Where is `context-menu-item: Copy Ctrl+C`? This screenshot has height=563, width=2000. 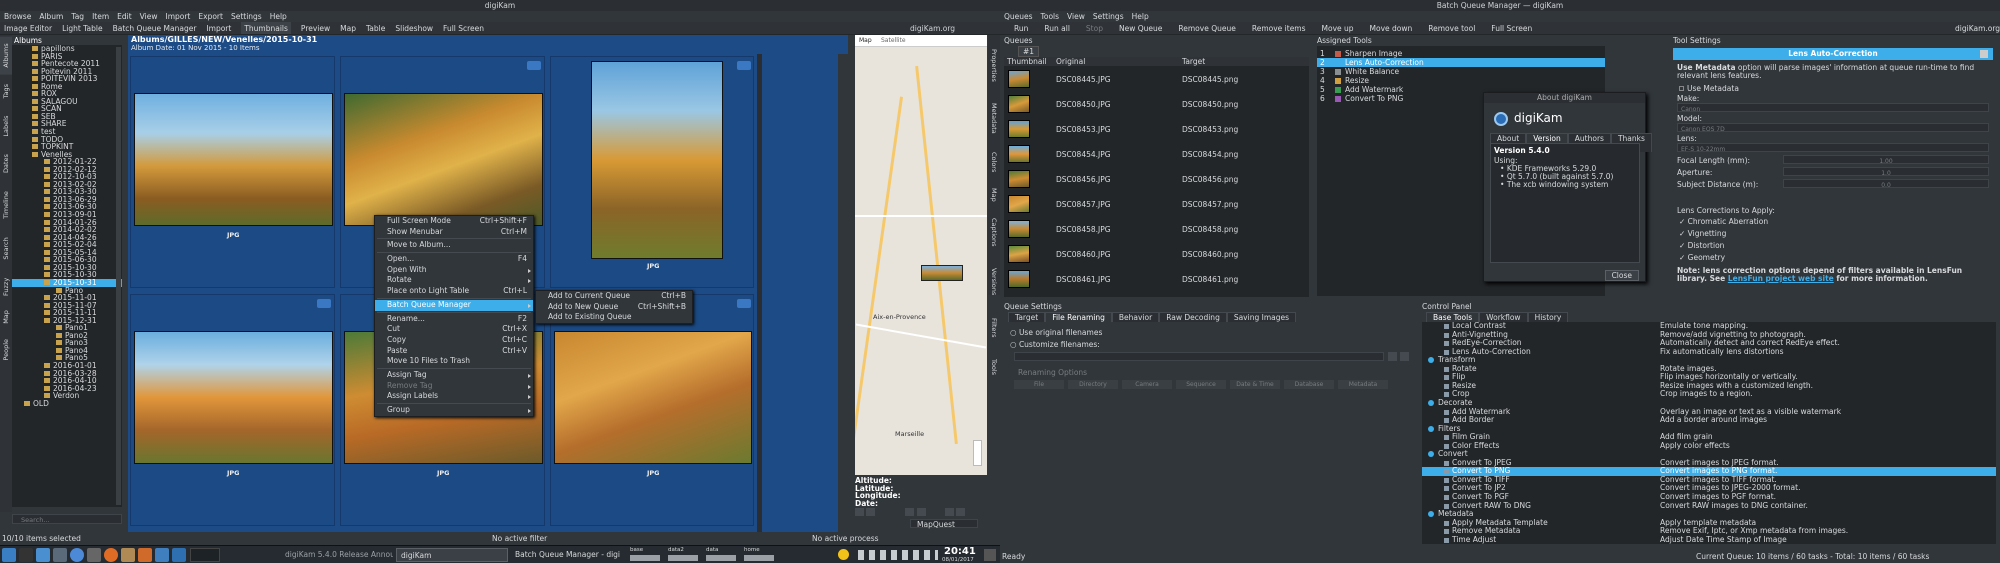
context-menu-item: Copy Ctrl+C is located at coordinates (454, 340).